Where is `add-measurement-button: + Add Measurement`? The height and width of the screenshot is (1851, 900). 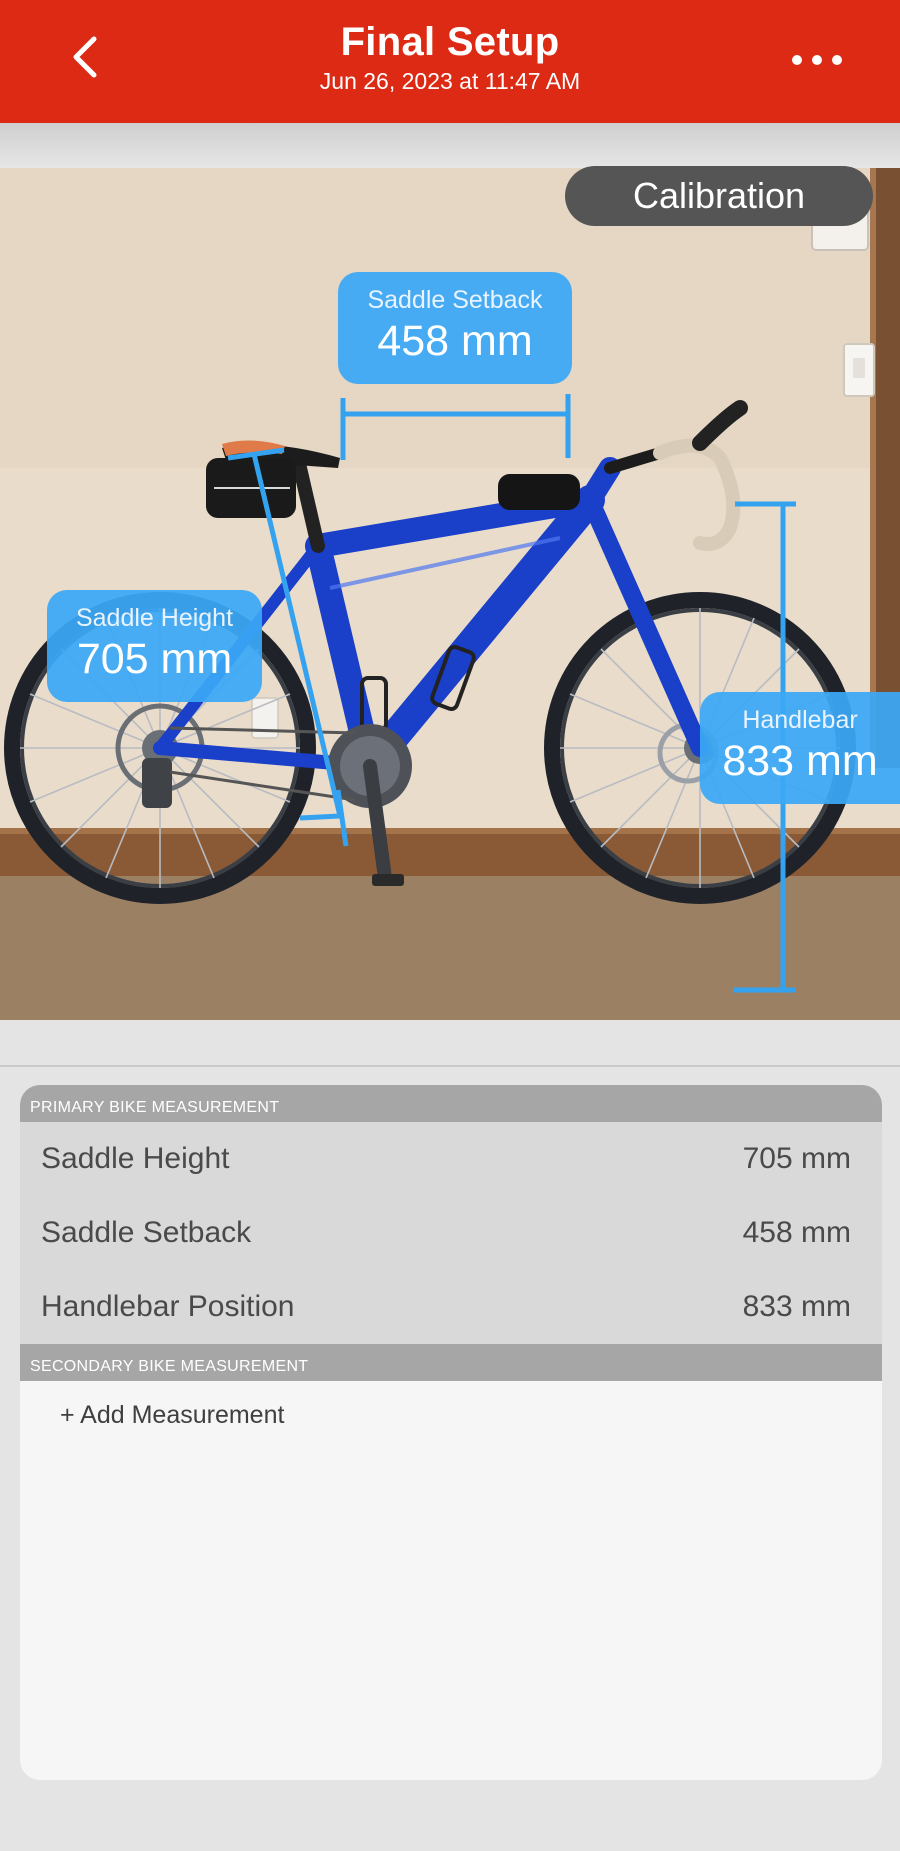 add-measurement-button: + Add Measurement is located at coordinates (172, 1415).